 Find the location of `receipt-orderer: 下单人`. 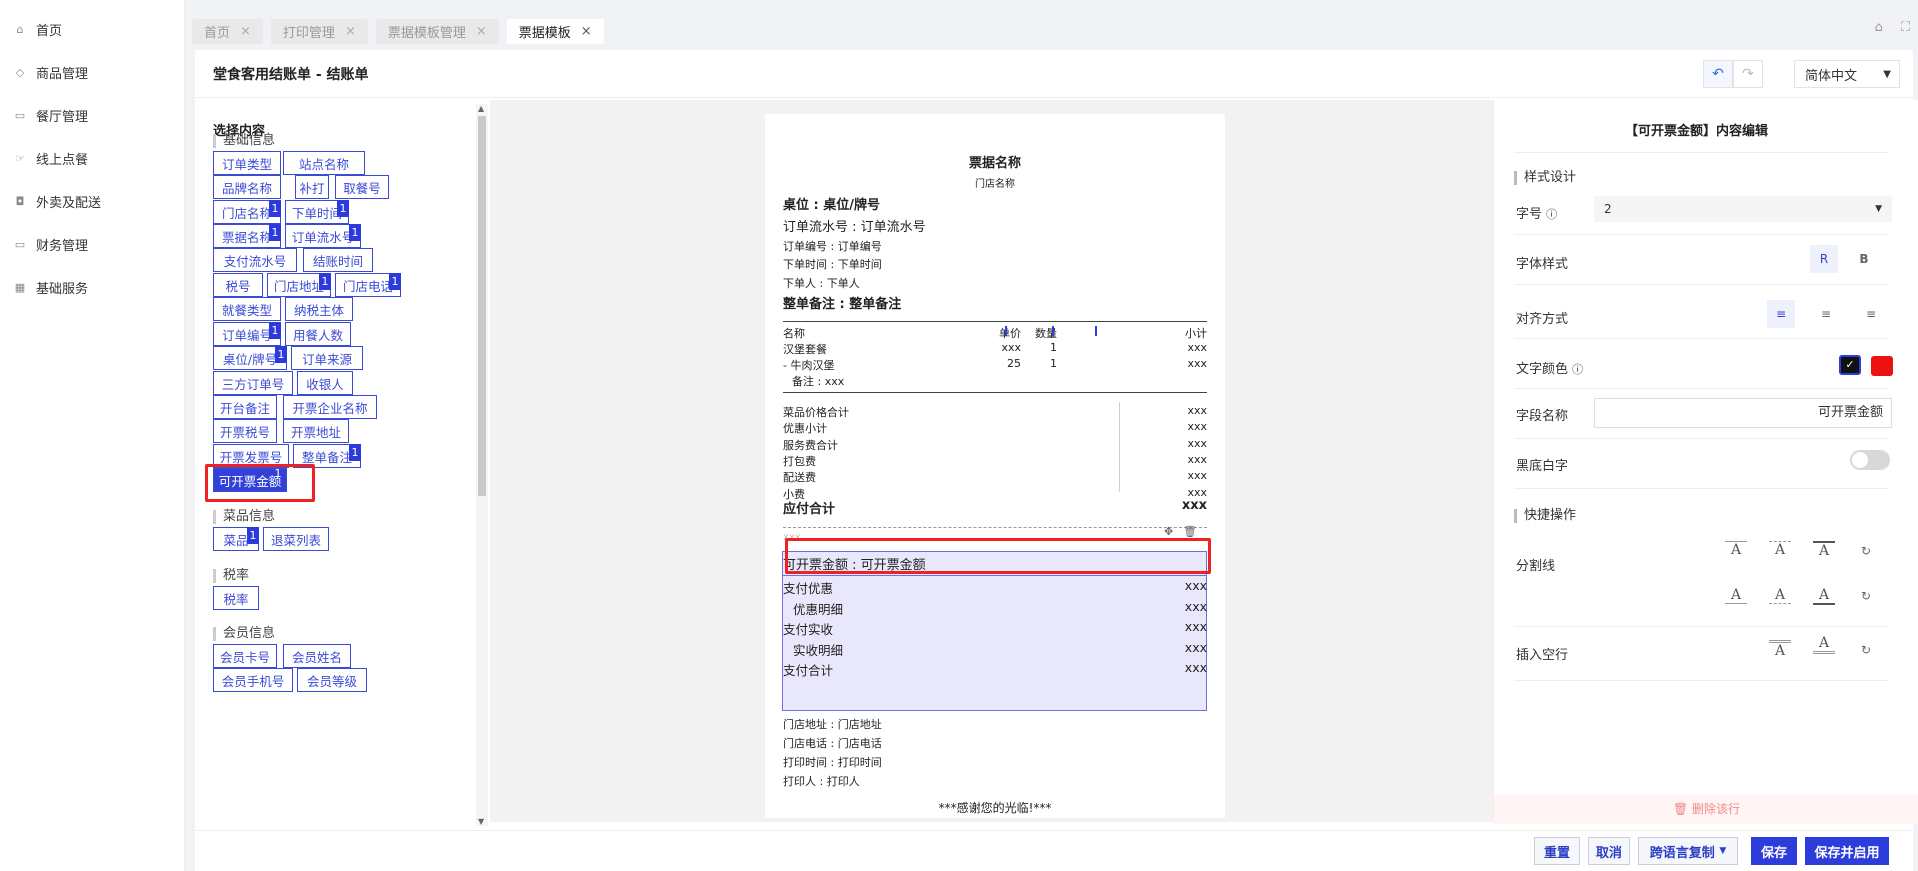

receipt-orderer: 下单人 is located at coordinates (821, 283).